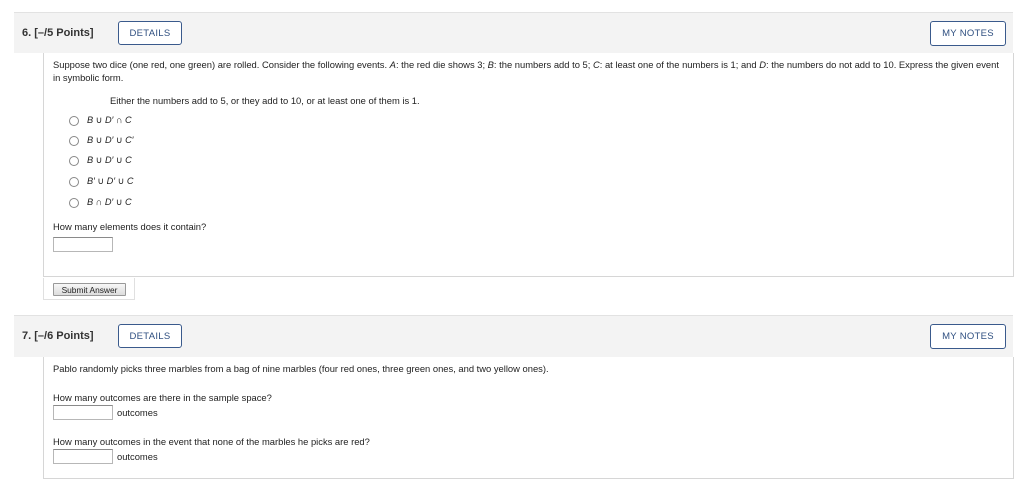 This screenshot has height=498, width=1024. Describe the element at coordinates (543, 64) in the screenshot. I see `prompt-text: : the numbers add to 5;` at that location.